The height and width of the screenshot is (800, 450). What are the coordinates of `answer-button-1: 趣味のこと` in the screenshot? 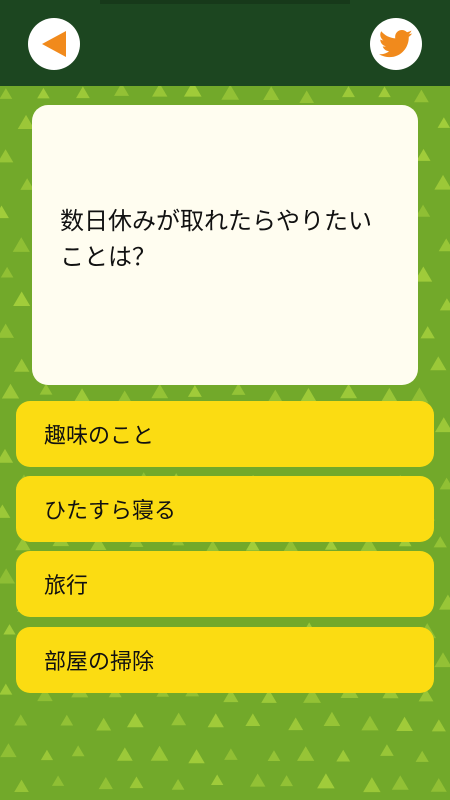 It's located at (225, 434).